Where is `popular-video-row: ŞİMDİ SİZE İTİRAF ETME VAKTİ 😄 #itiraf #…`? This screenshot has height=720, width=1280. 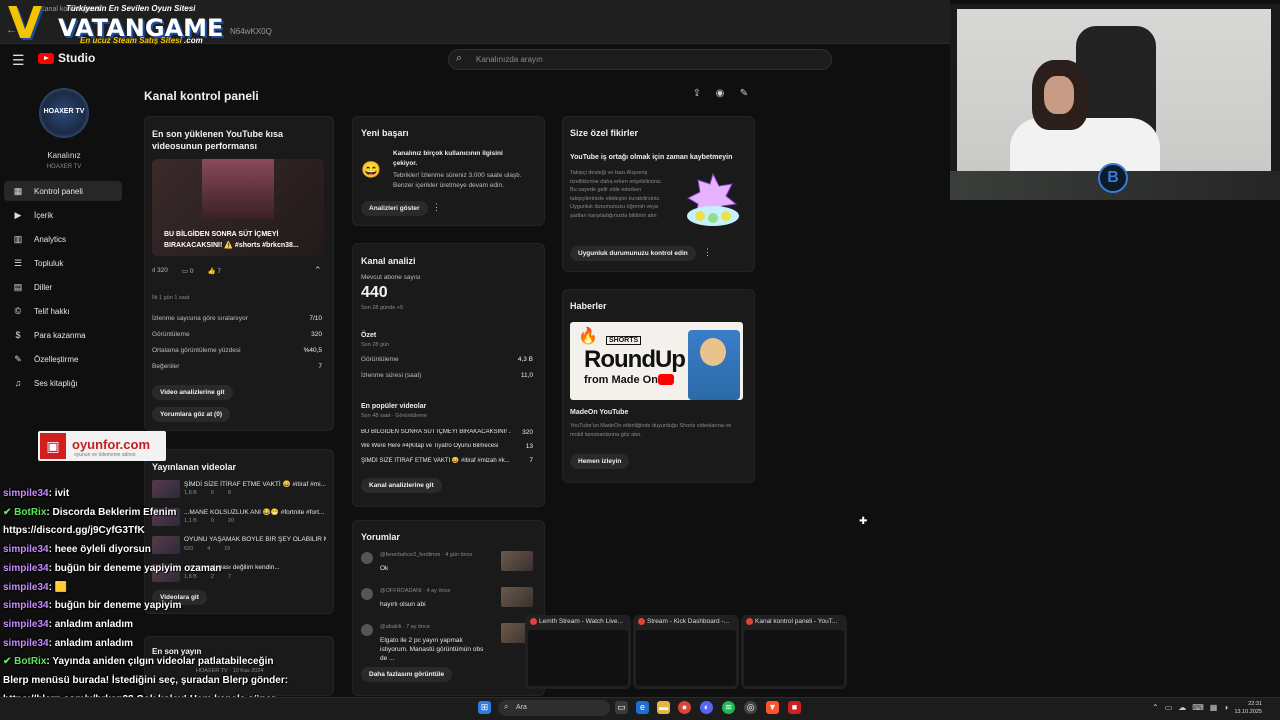 popular-video-row: ŞİMDİ SİZE İTİRAF ETME VAKTİ 😄 #itiraf #… is located at coordinates (447, 460).